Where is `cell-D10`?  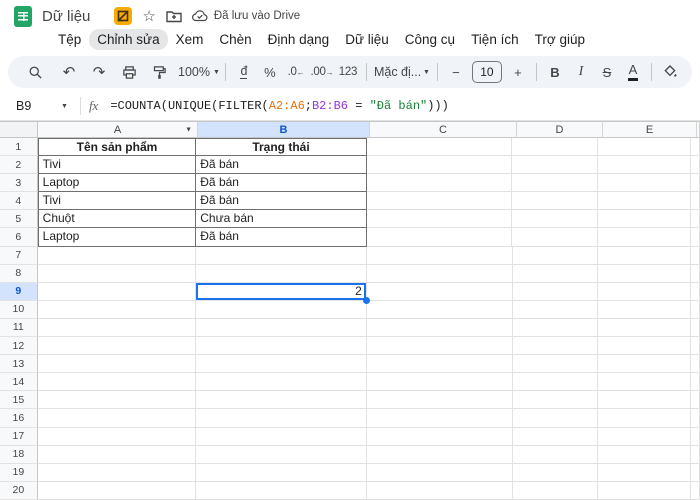
cell-D10 is located at coordinates (555, 309).